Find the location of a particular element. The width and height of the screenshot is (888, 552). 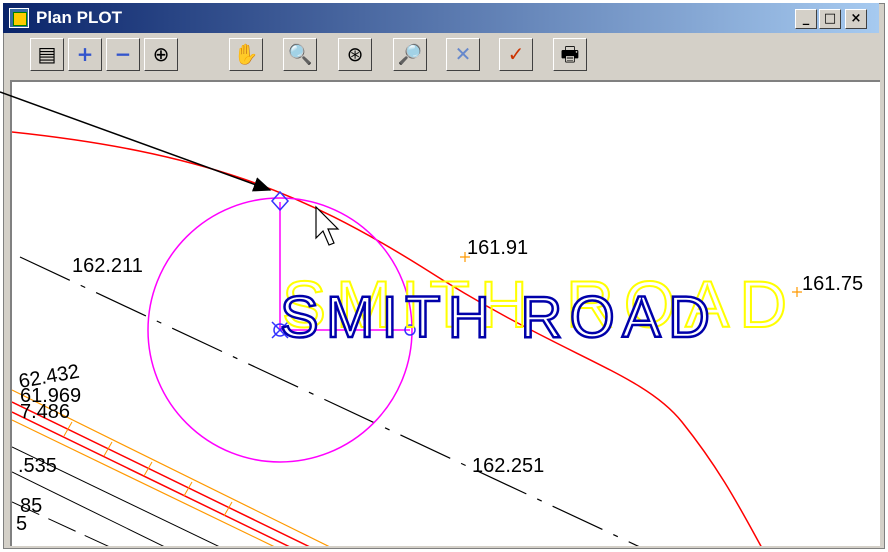

level-label: .535 is located at coordinates (37, 466).